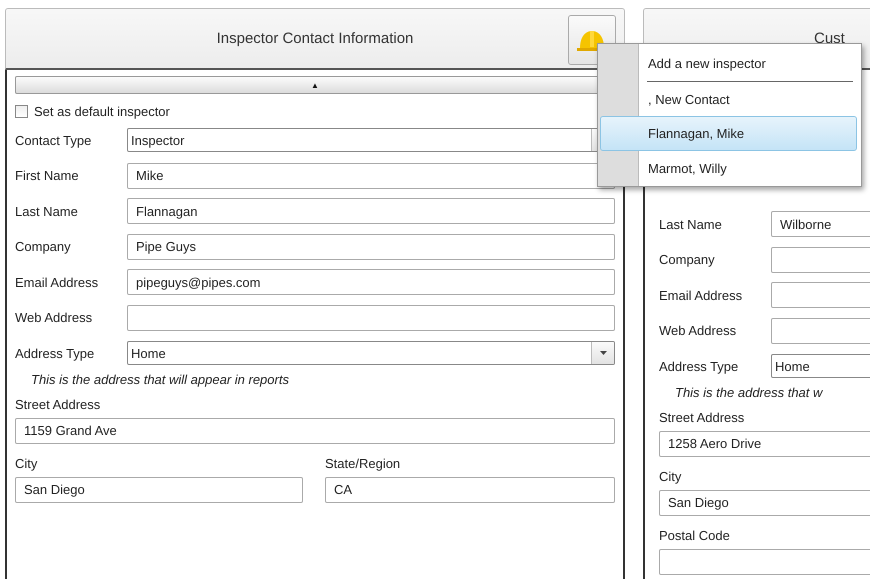  I want to click on field-label: Contact Type, so click(53, 140).